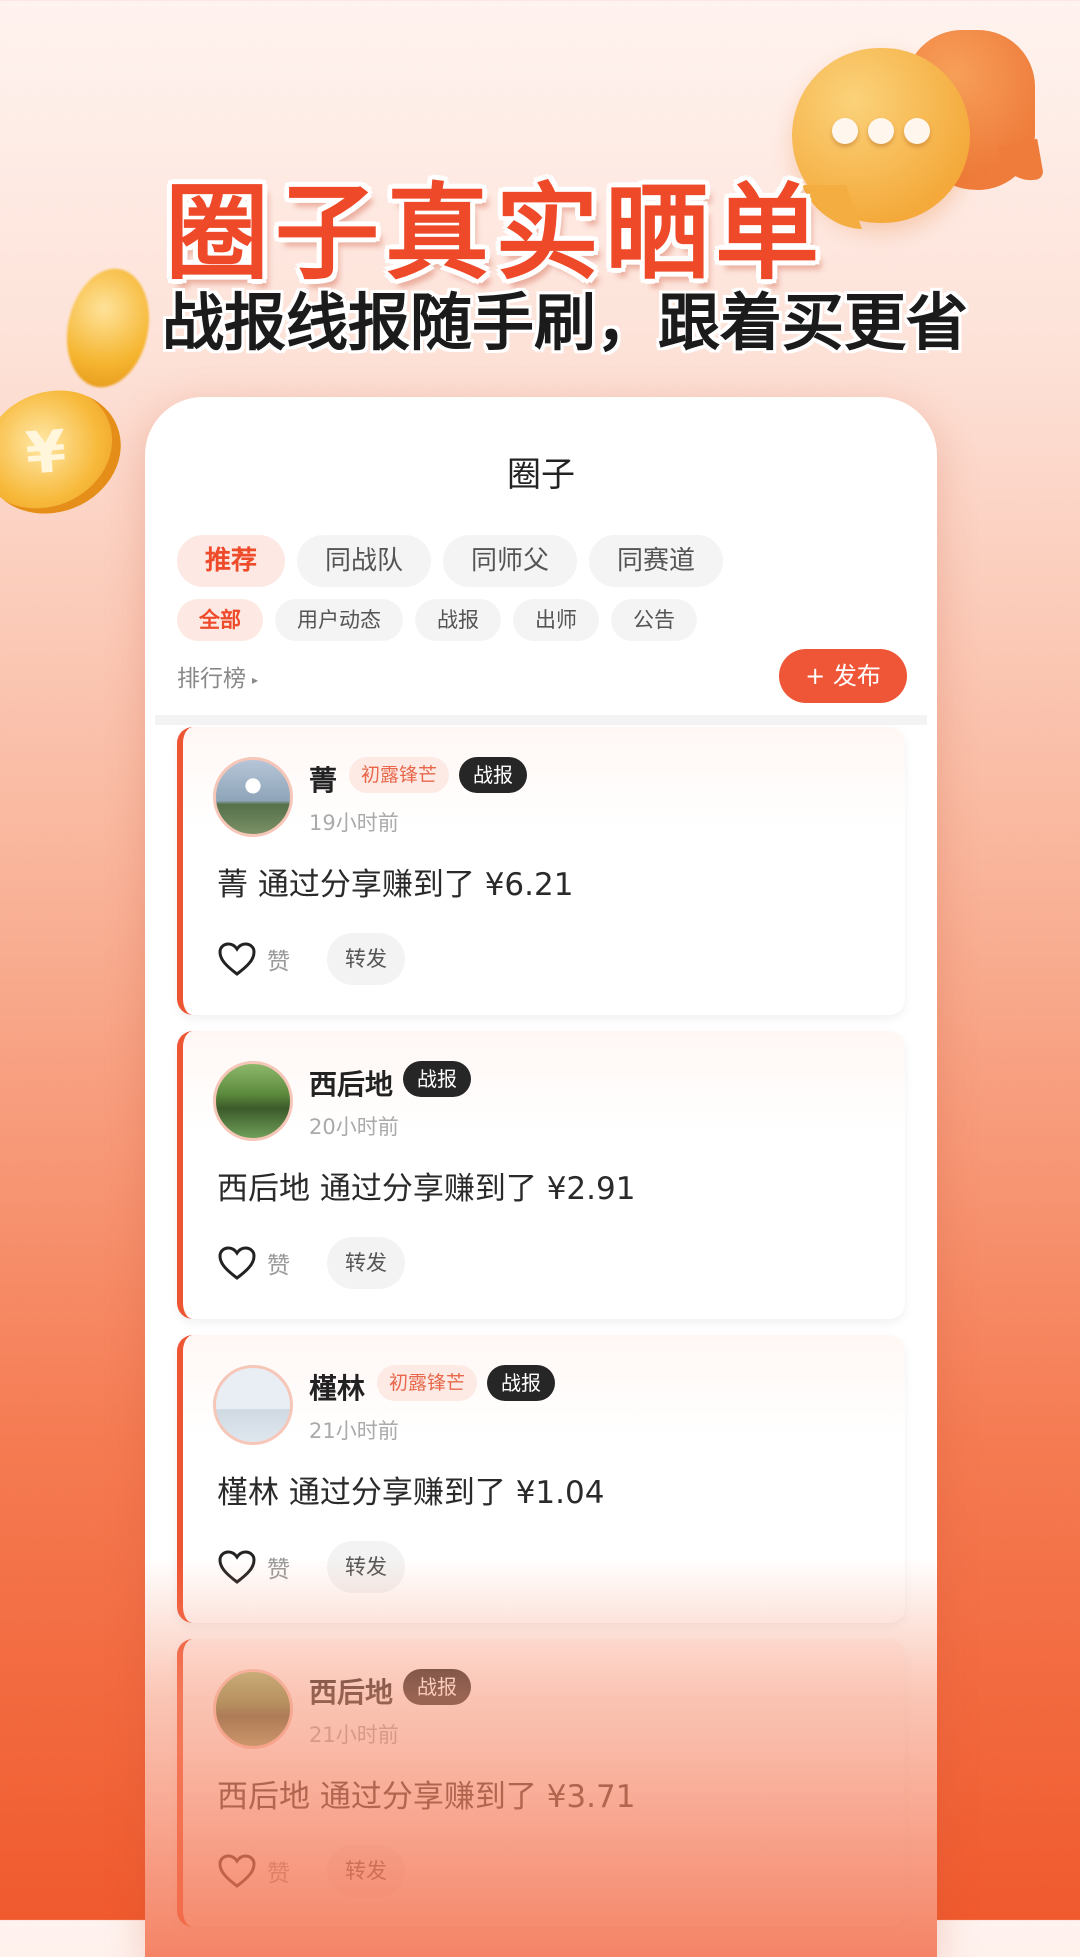  What do you see at coordinates (364, 561) in the screenshot?
I see `tab-same-team: 同战队` at bounding box center [364, 561].